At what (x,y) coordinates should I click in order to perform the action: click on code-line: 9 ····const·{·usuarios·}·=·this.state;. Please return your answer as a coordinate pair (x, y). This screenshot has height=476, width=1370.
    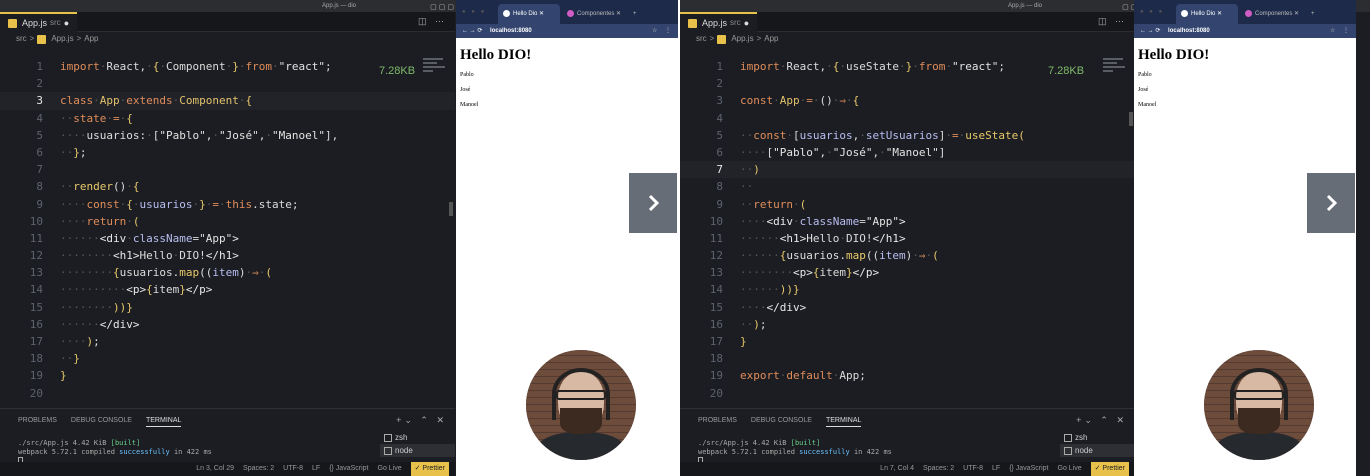
    Looking at the image, I should click on (227, 204).